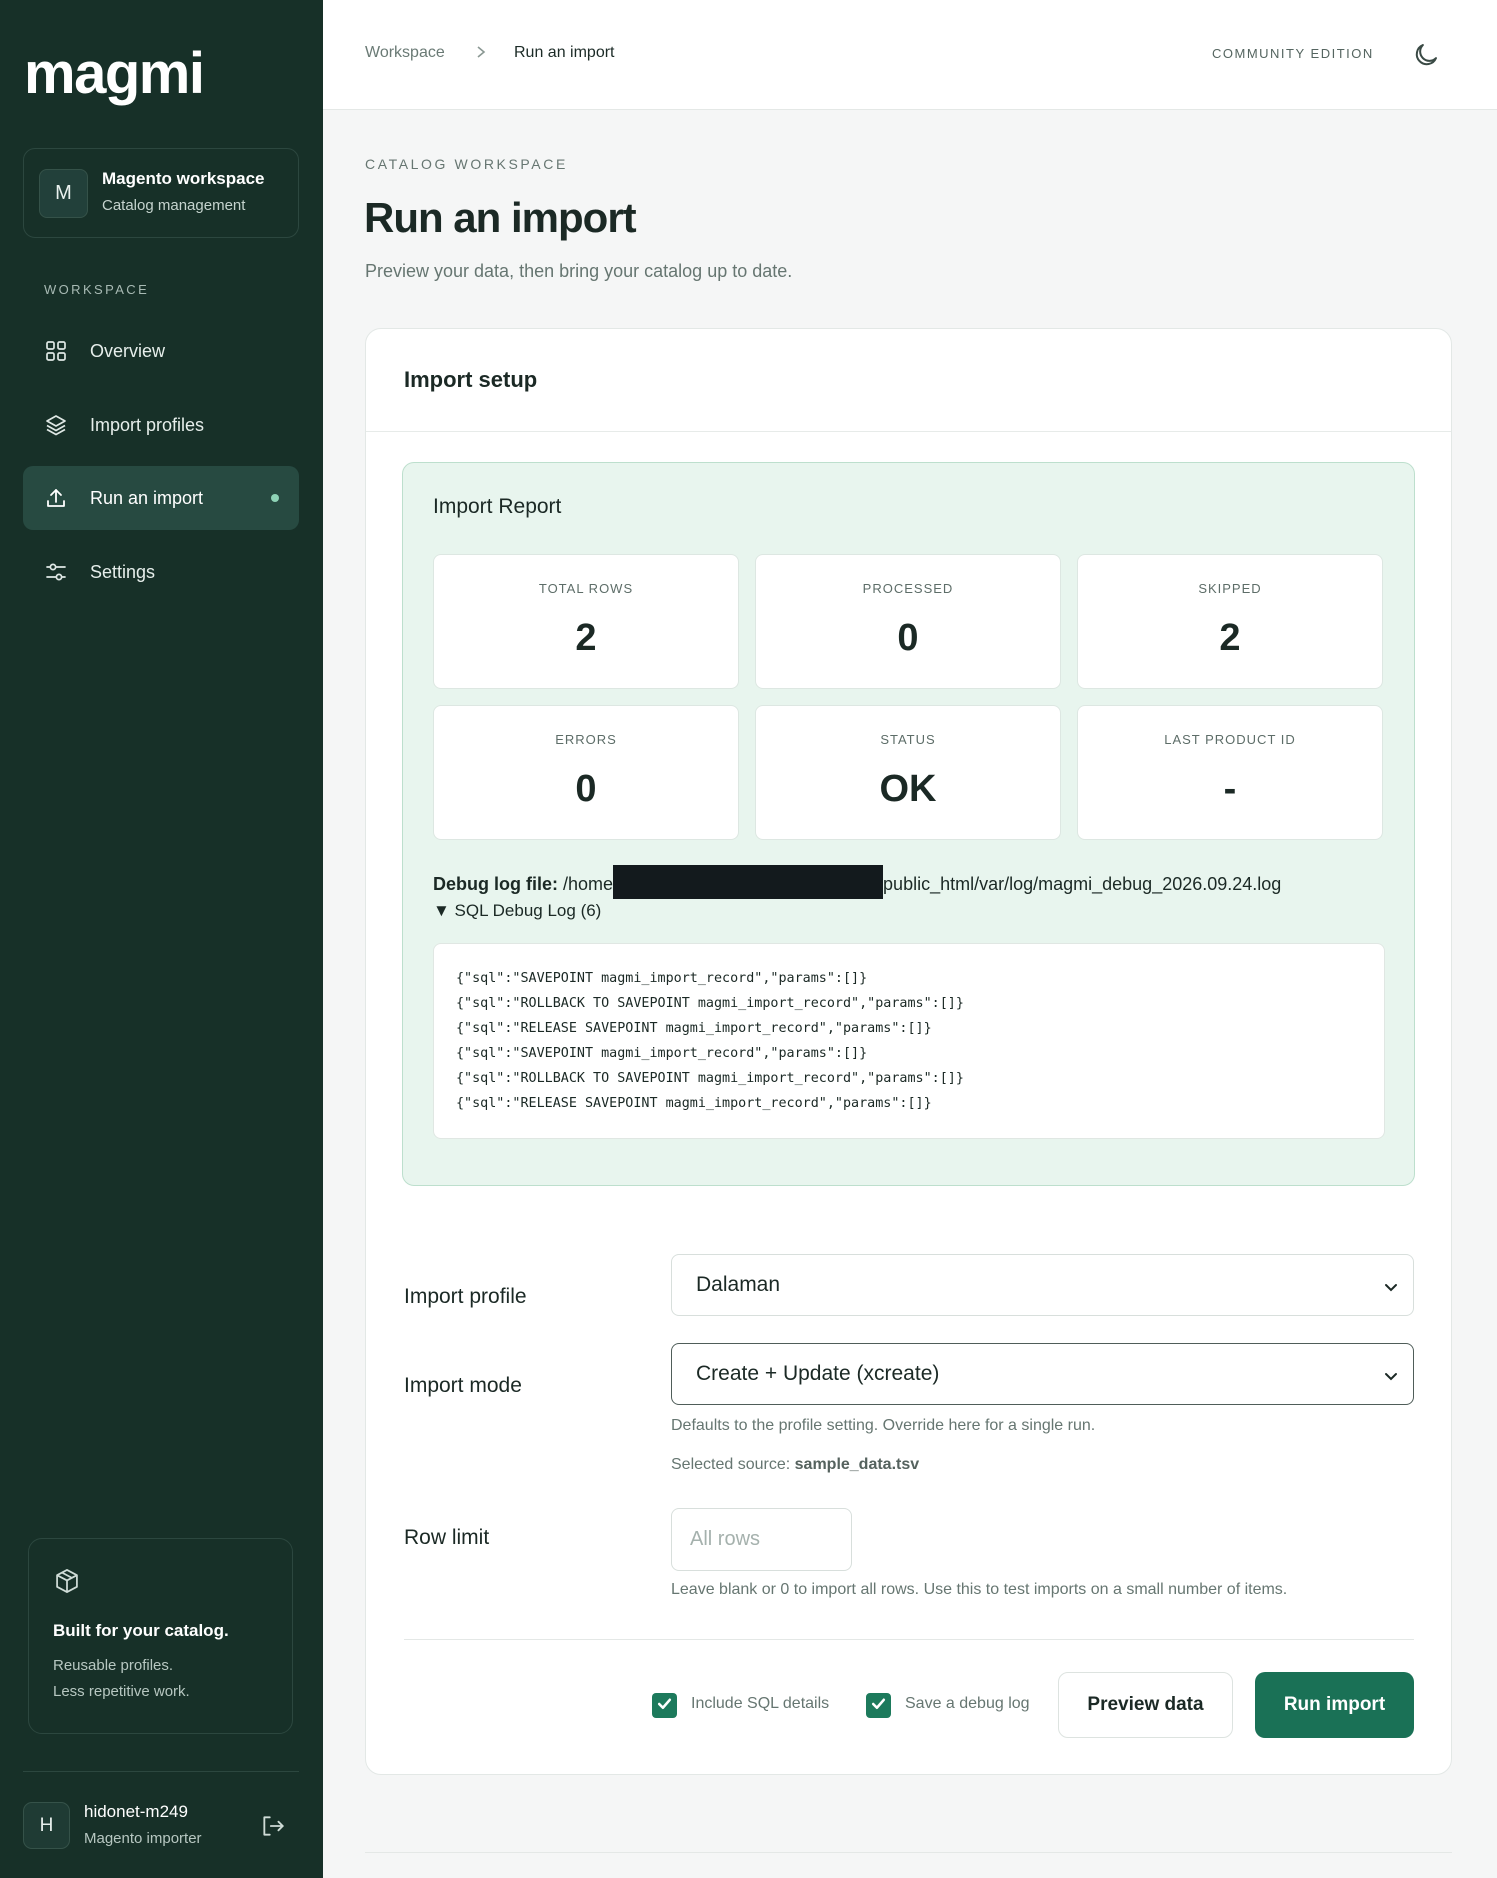 The image size is (1497, 1878). What do you see at coordinates (161, 572) in the screenshot?
I see `sidebar-item-settings: Settings` at bounding box center [161, 572].